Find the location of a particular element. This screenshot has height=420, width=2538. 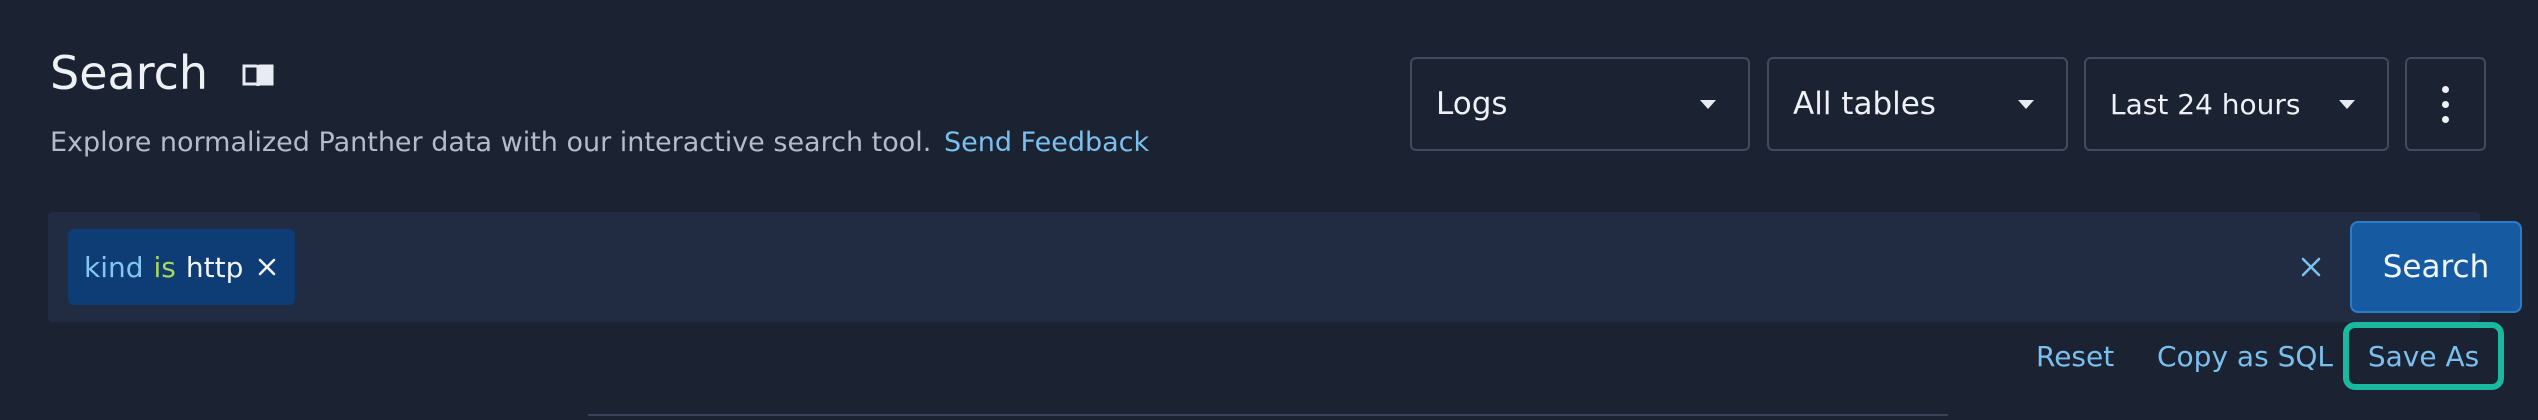

page-header: Search is located at coordinates (162, 73).